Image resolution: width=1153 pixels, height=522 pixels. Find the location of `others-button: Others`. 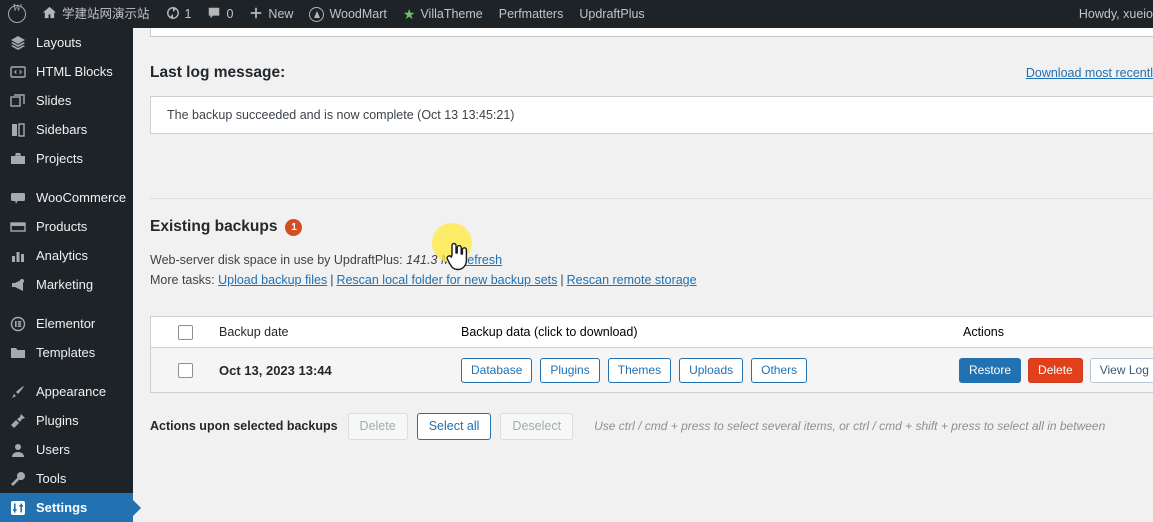

others-button: Others is located at coordinates (779, 370).